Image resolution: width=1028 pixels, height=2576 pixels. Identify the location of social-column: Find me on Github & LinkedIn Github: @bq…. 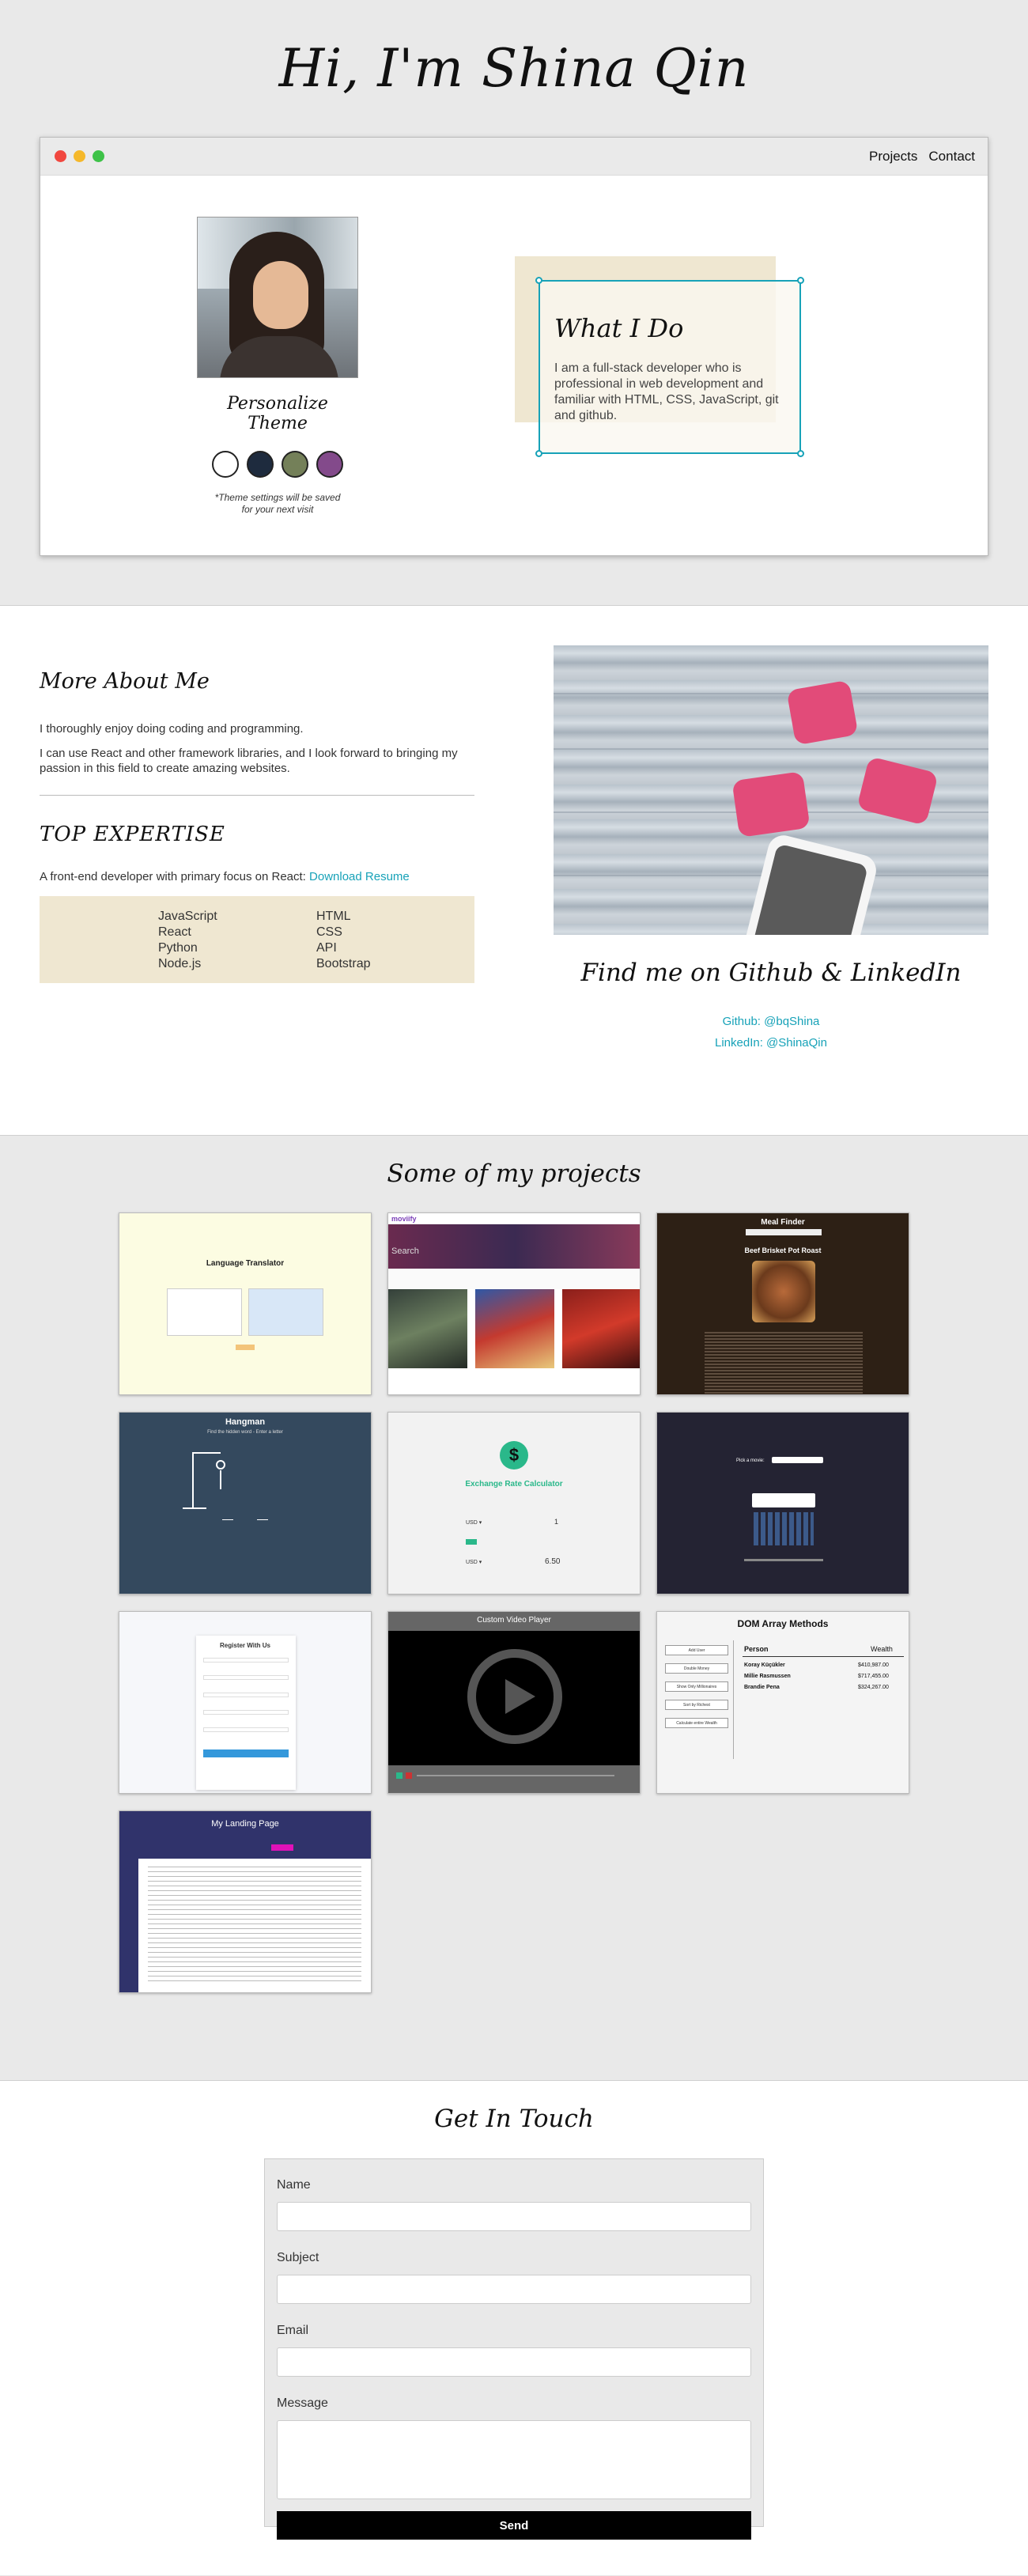
(771, 849).